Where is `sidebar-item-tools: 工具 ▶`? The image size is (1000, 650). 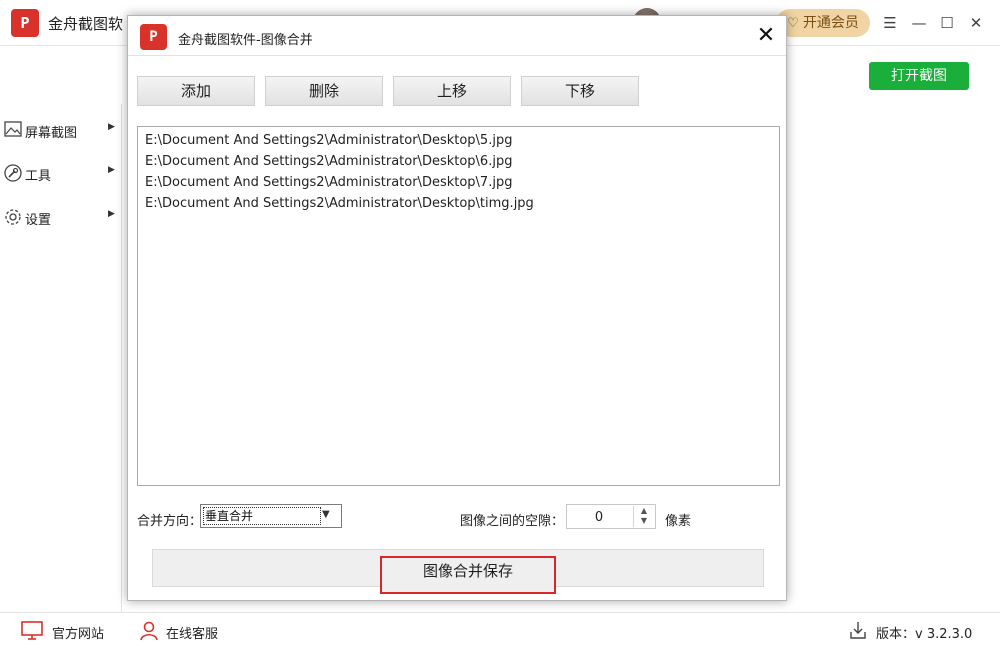
sidebar-item-tools: 工具 ▶ is located at coordinates (61, 173).